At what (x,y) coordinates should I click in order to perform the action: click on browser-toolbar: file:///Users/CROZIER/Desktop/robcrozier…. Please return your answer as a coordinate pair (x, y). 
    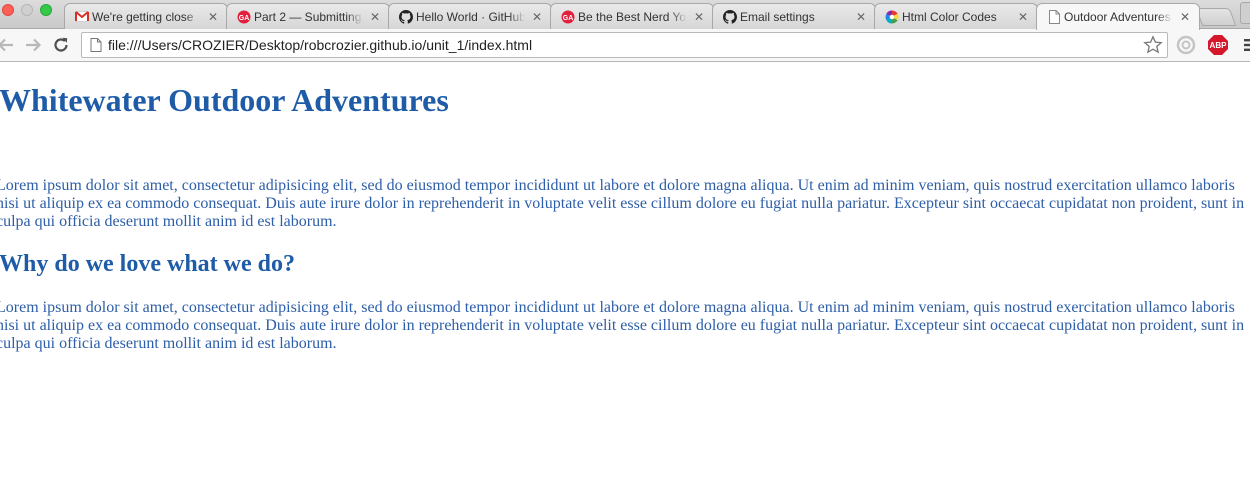
    Looking at the image, I should click on (625, 45).